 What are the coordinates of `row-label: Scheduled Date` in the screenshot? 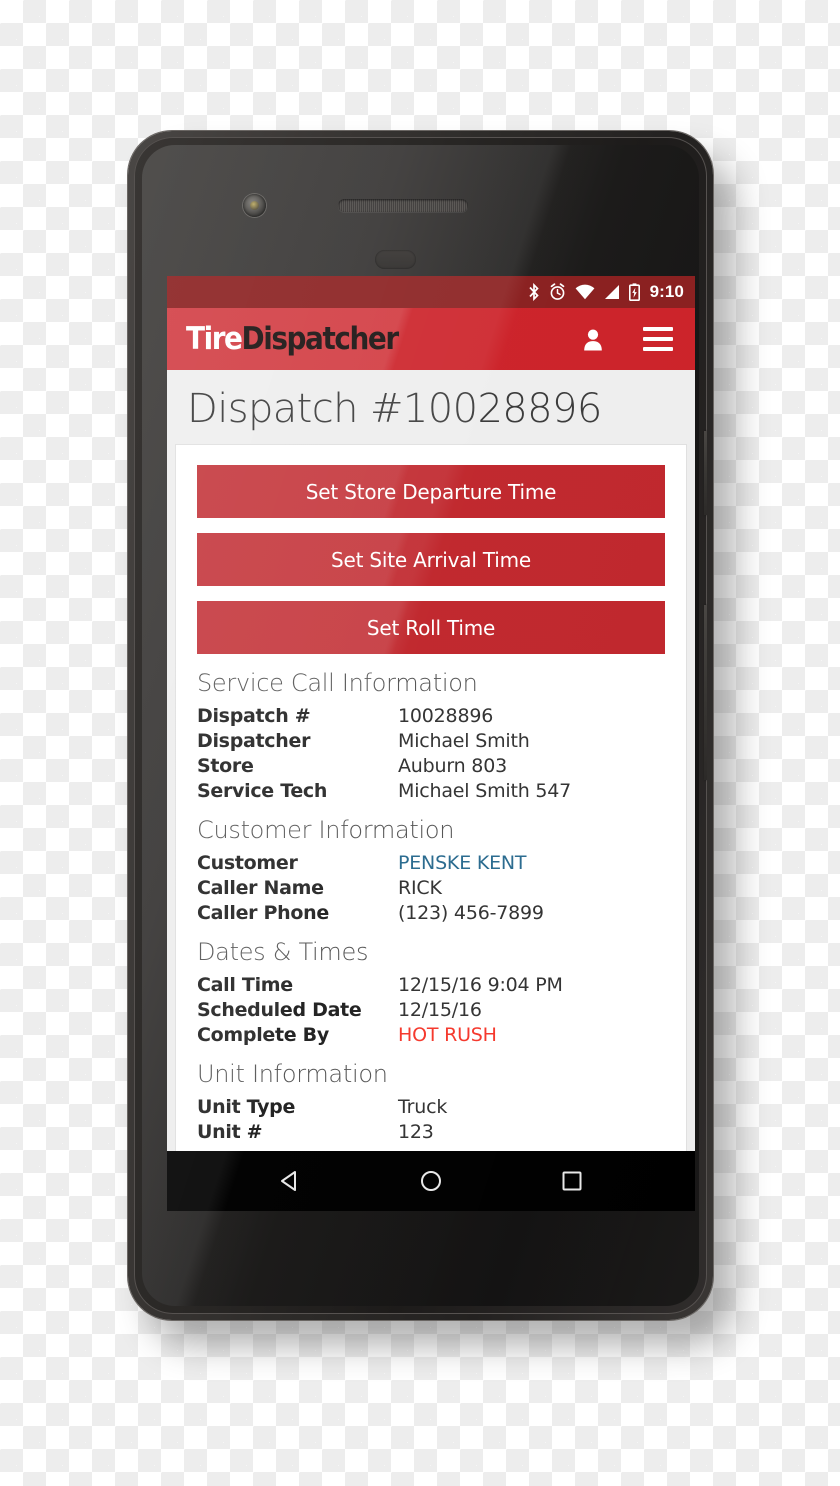 It's located at (279, 1010).